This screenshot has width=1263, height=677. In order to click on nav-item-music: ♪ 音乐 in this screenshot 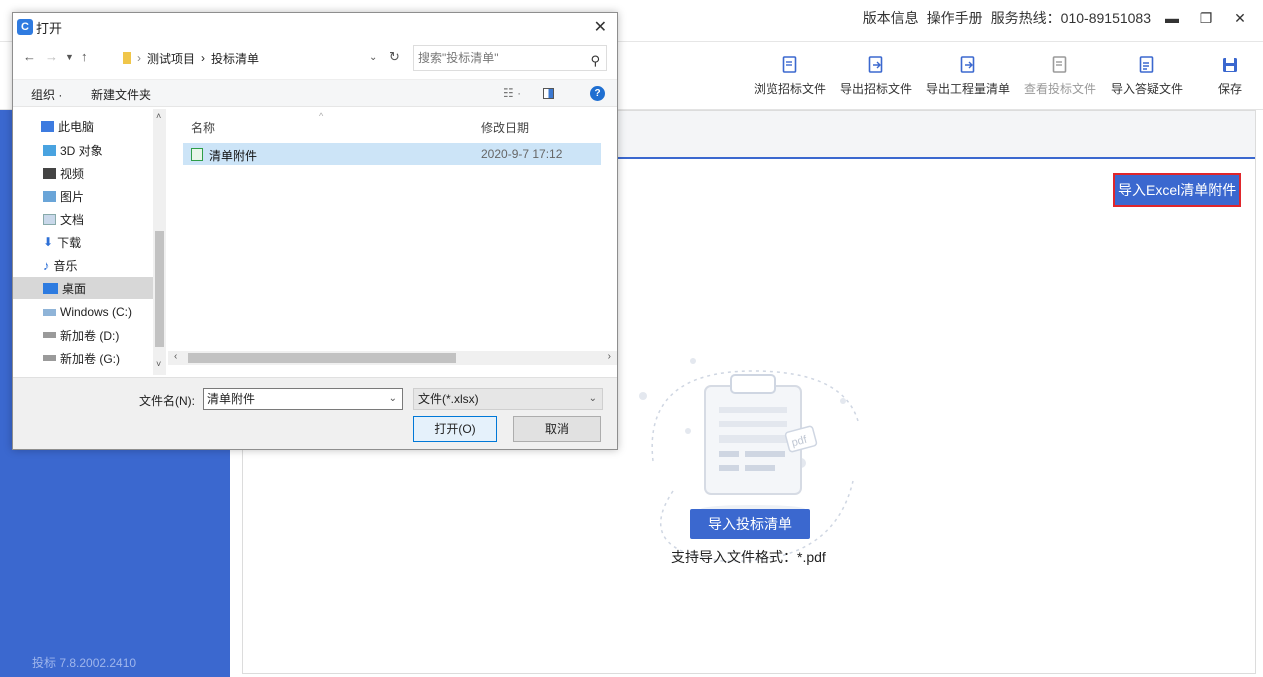, I will do `click(60, 265)`.